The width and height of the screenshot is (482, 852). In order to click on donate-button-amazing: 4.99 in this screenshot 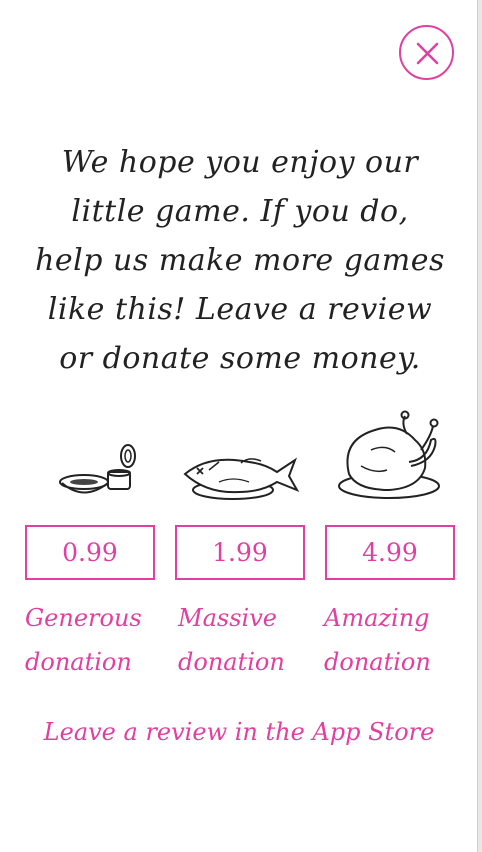, I will do `click(390, 552)`.